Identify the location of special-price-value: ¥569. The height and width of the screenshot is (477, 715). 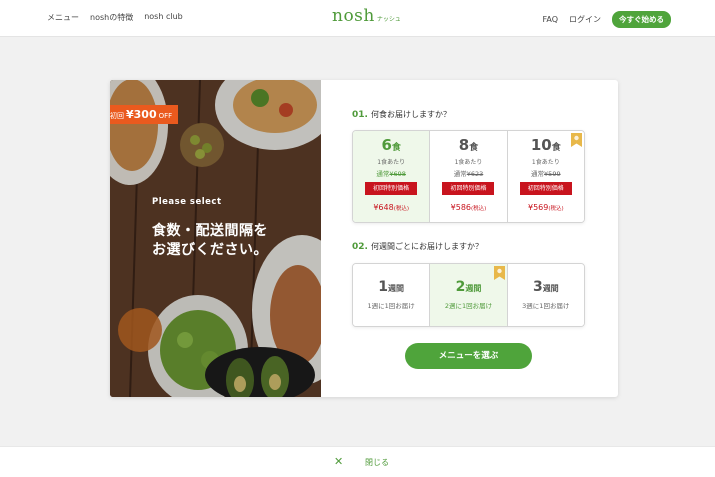
(538, 207).